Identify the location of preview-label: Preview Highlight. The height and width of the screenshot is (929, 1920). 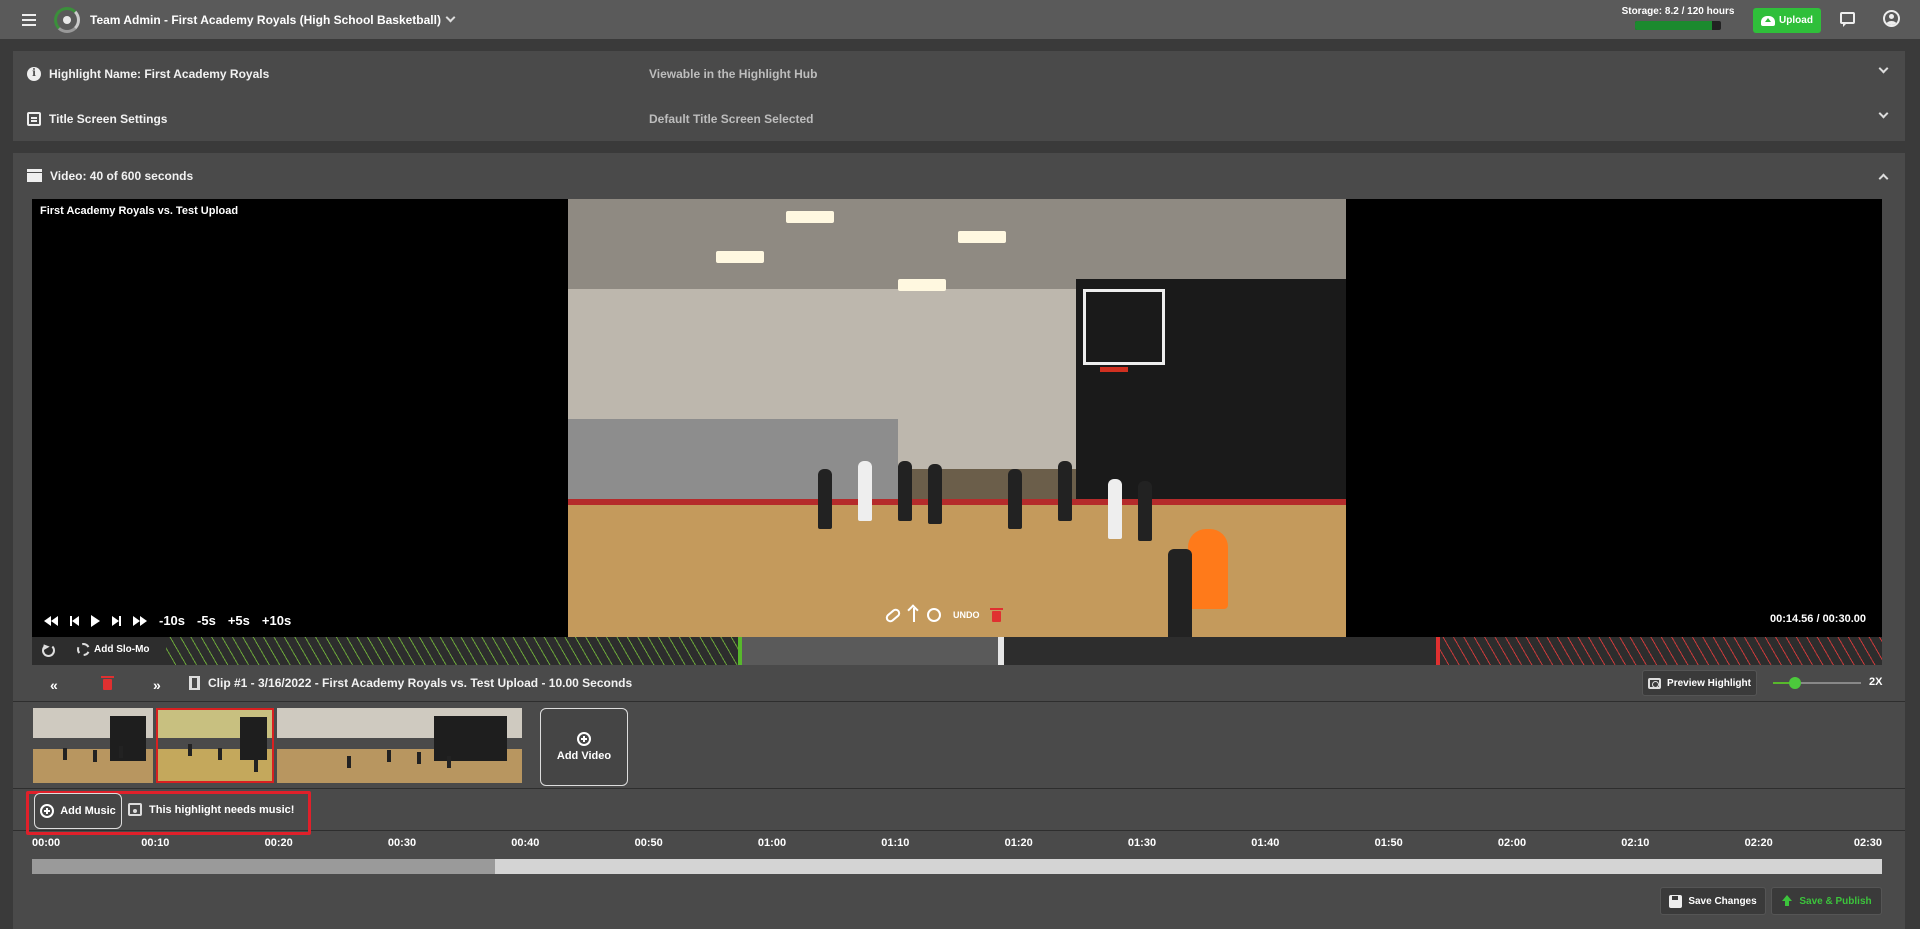
(1709, 683).